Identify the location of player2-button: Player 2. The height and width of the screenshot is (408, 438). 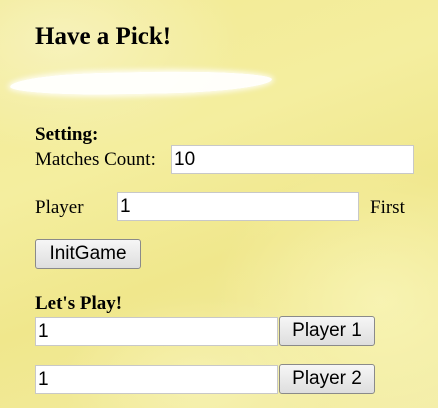
(327, 379).